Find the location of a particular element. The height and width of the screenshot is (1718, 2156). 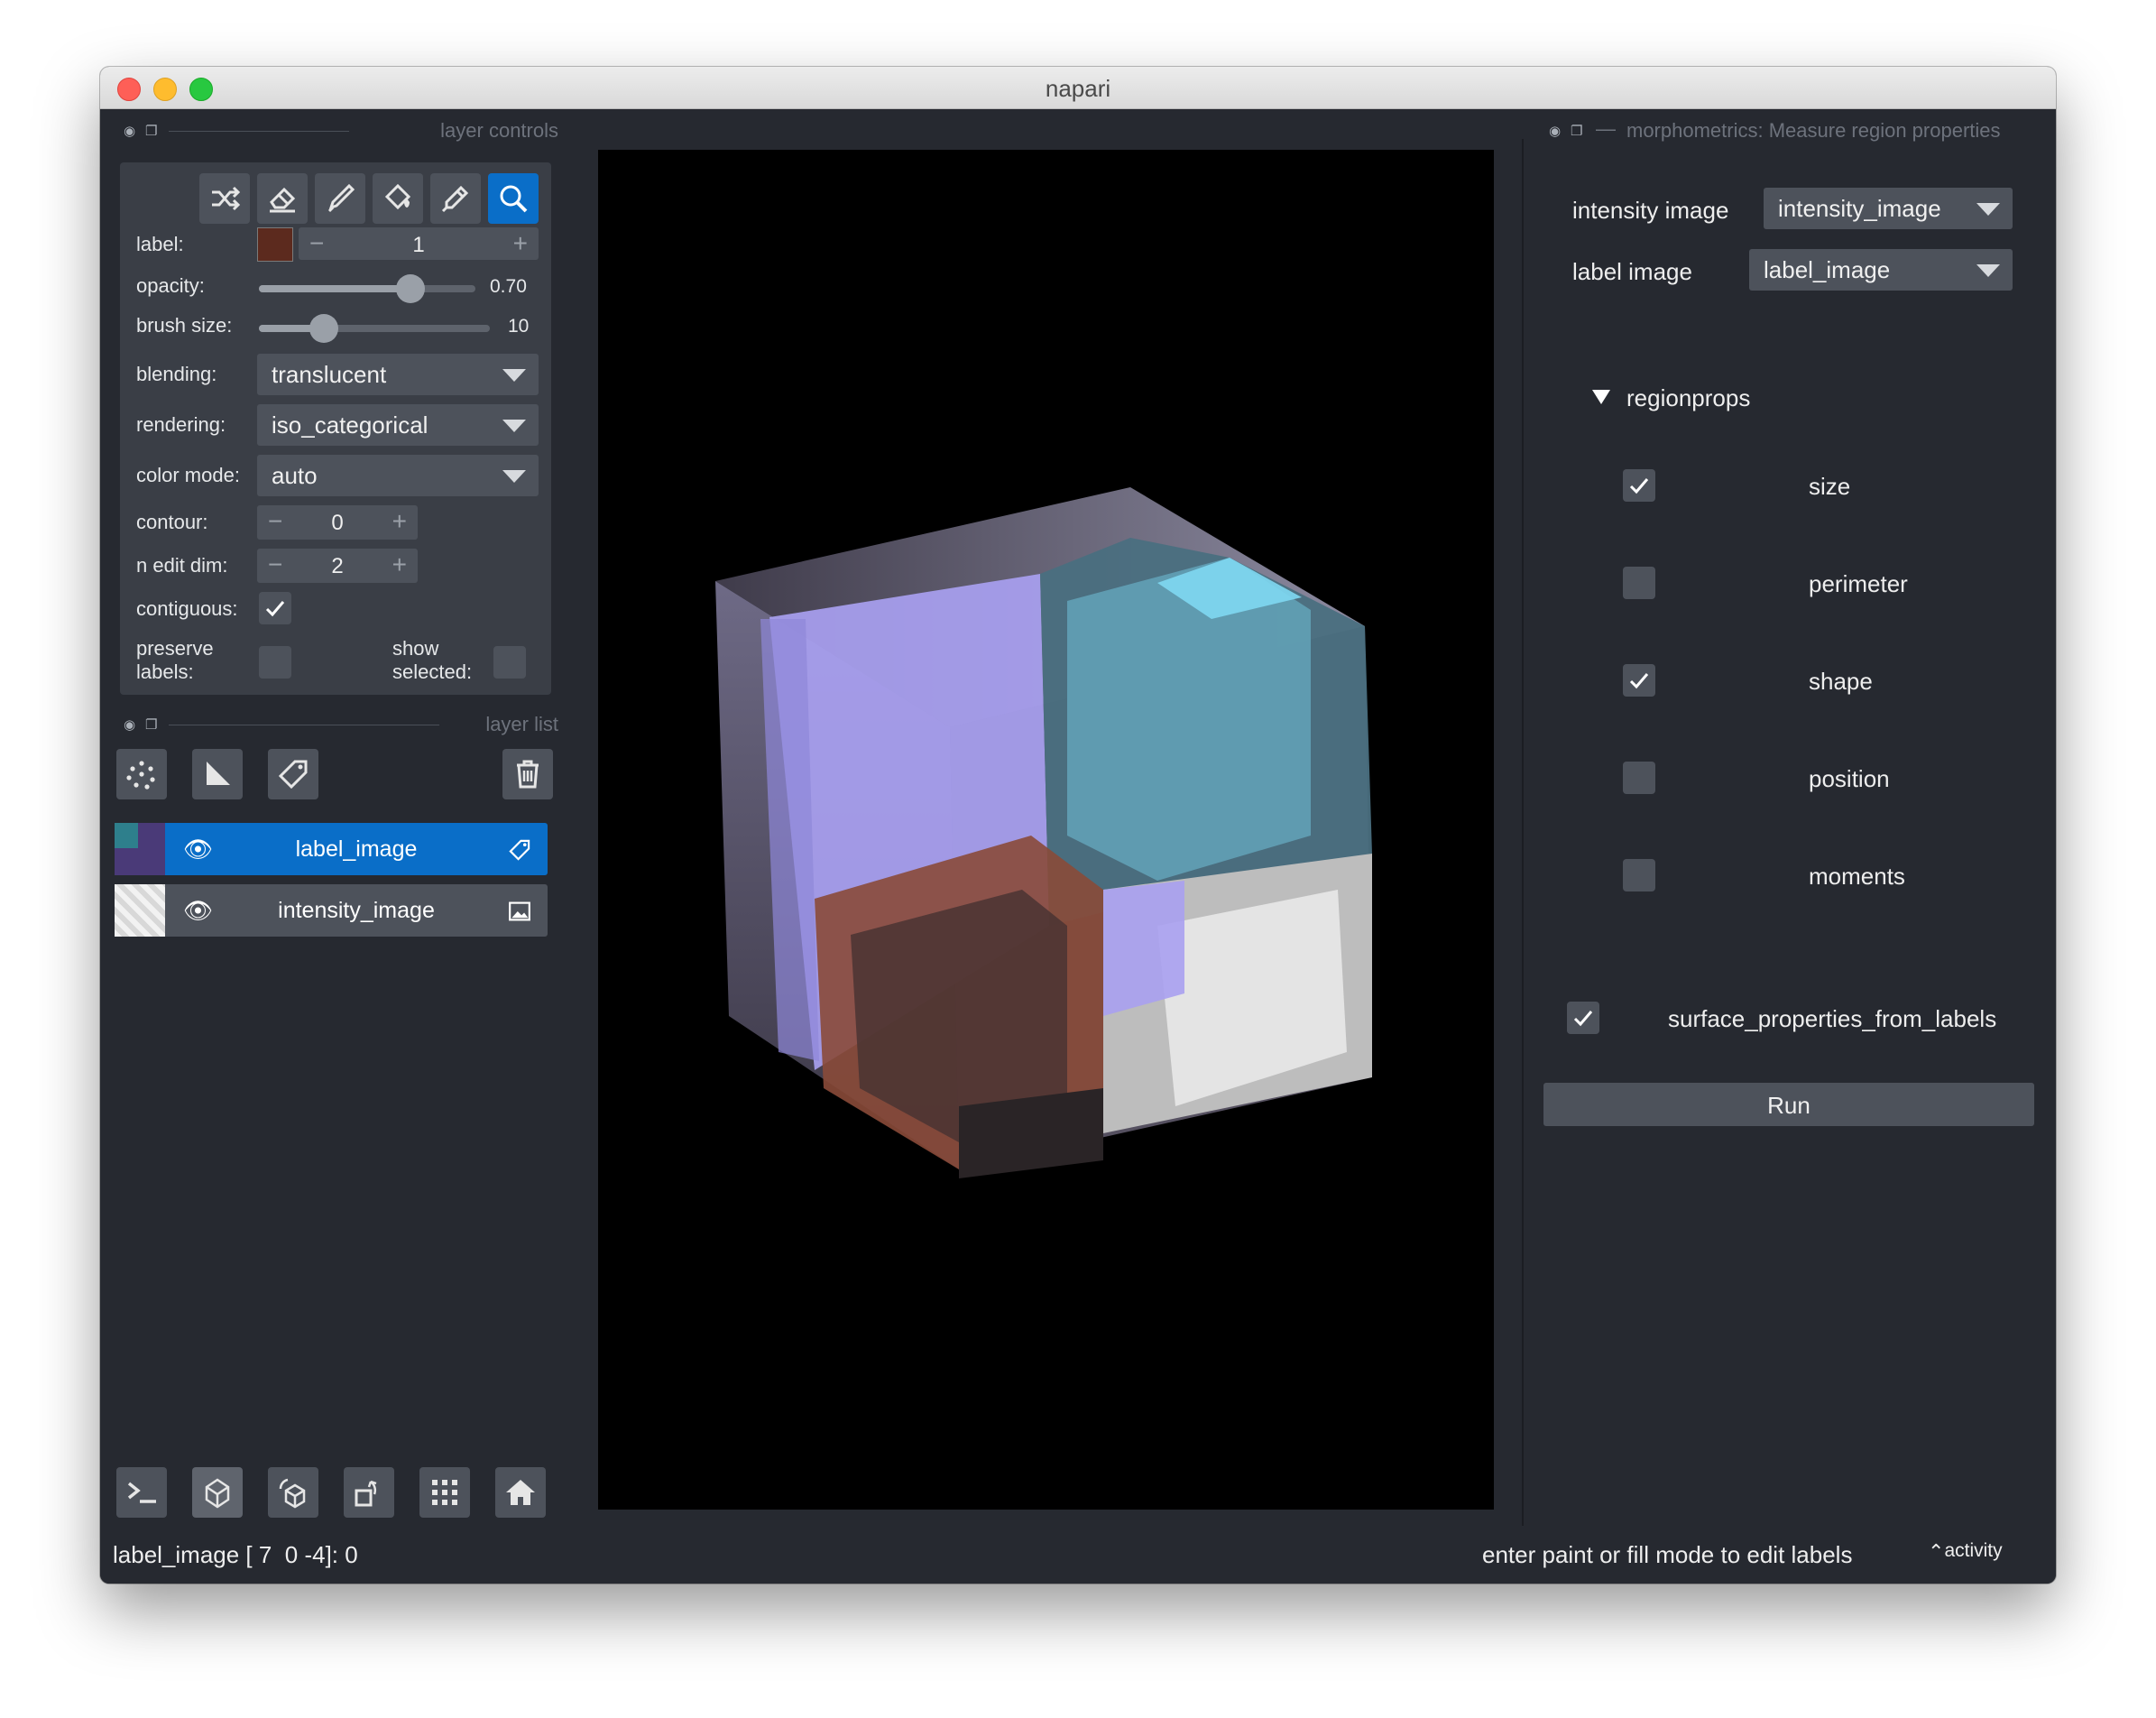

brush-size-slider is located at coordinates (374, 328).